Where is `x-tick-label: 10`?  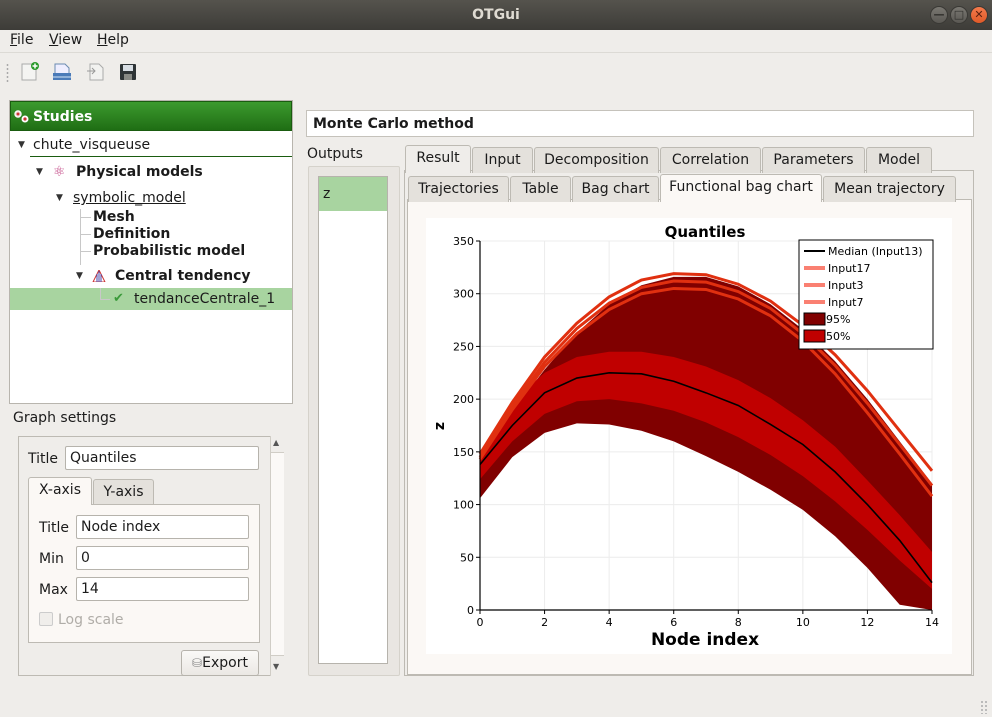
x-tick-label: 10 is located at coordinates (803, 622).